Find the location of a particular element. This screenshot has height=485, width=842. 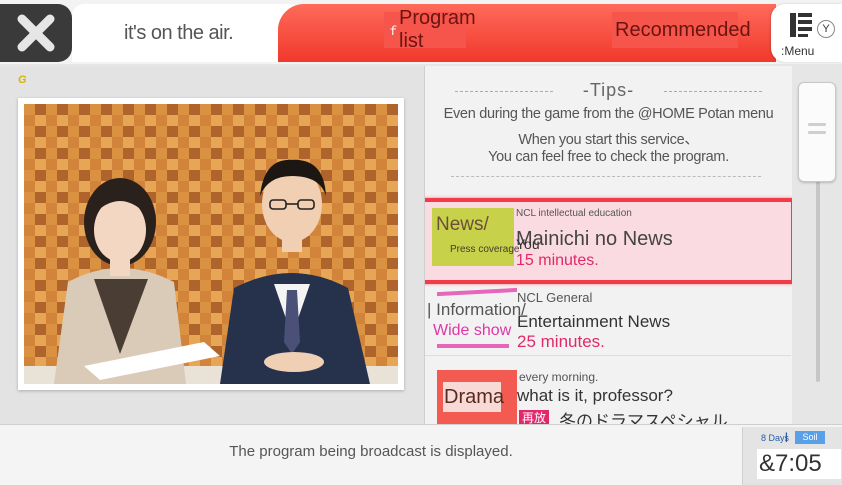

close-x-icon is located at coordinates (36, 33).